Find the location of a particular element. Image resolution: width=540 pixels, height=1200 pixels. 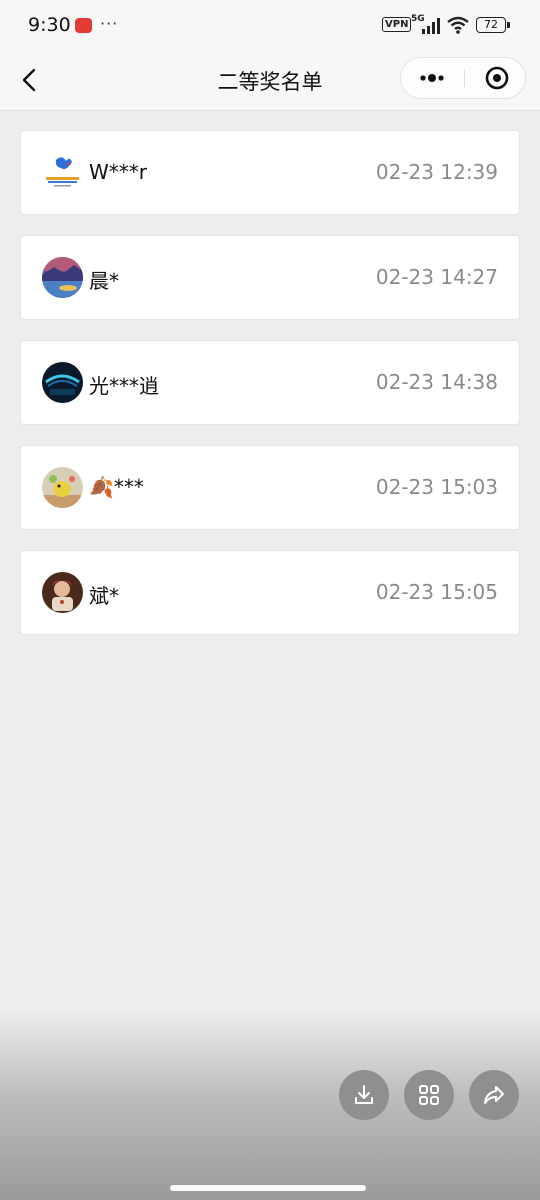

list-item: W***r 02-23 12:39 is located at coordinates (270, 172).